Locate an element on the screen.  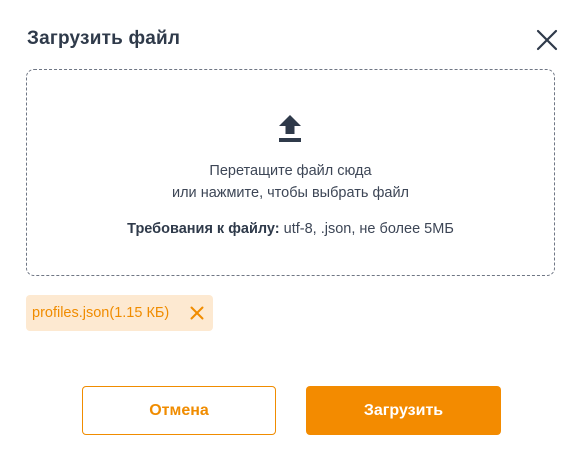
remove-file-button is located at coordinates (197, 313).